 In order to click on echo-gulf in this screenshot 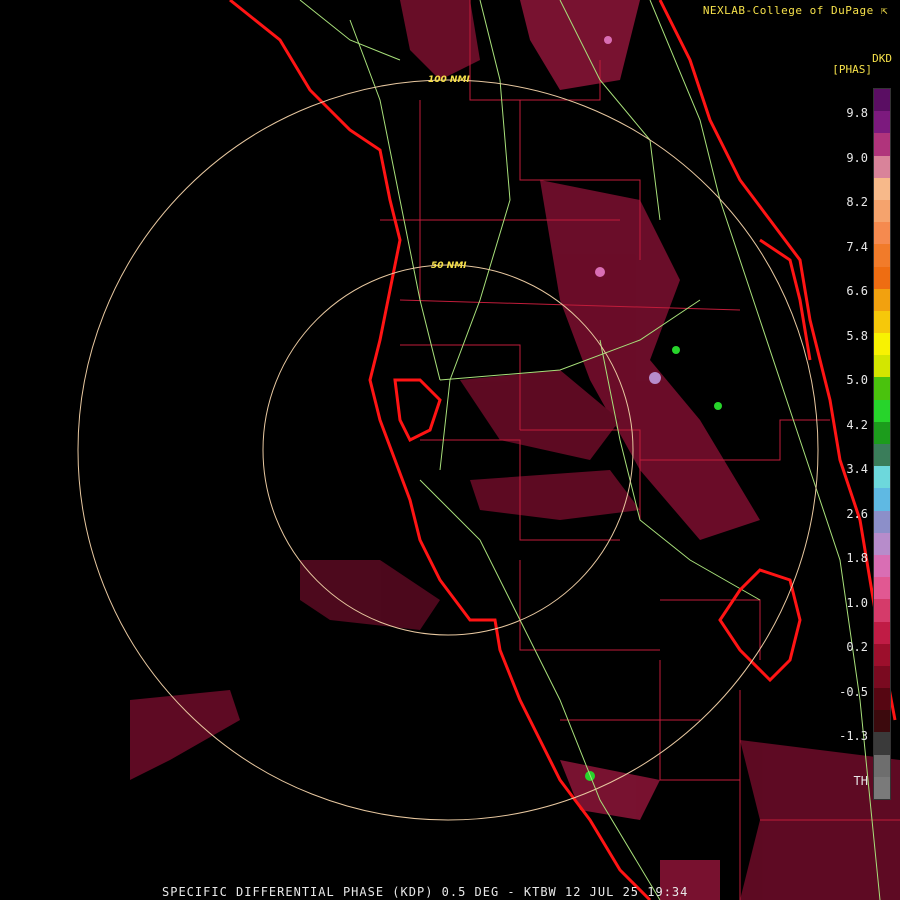, I will do `click(370, 595)`.